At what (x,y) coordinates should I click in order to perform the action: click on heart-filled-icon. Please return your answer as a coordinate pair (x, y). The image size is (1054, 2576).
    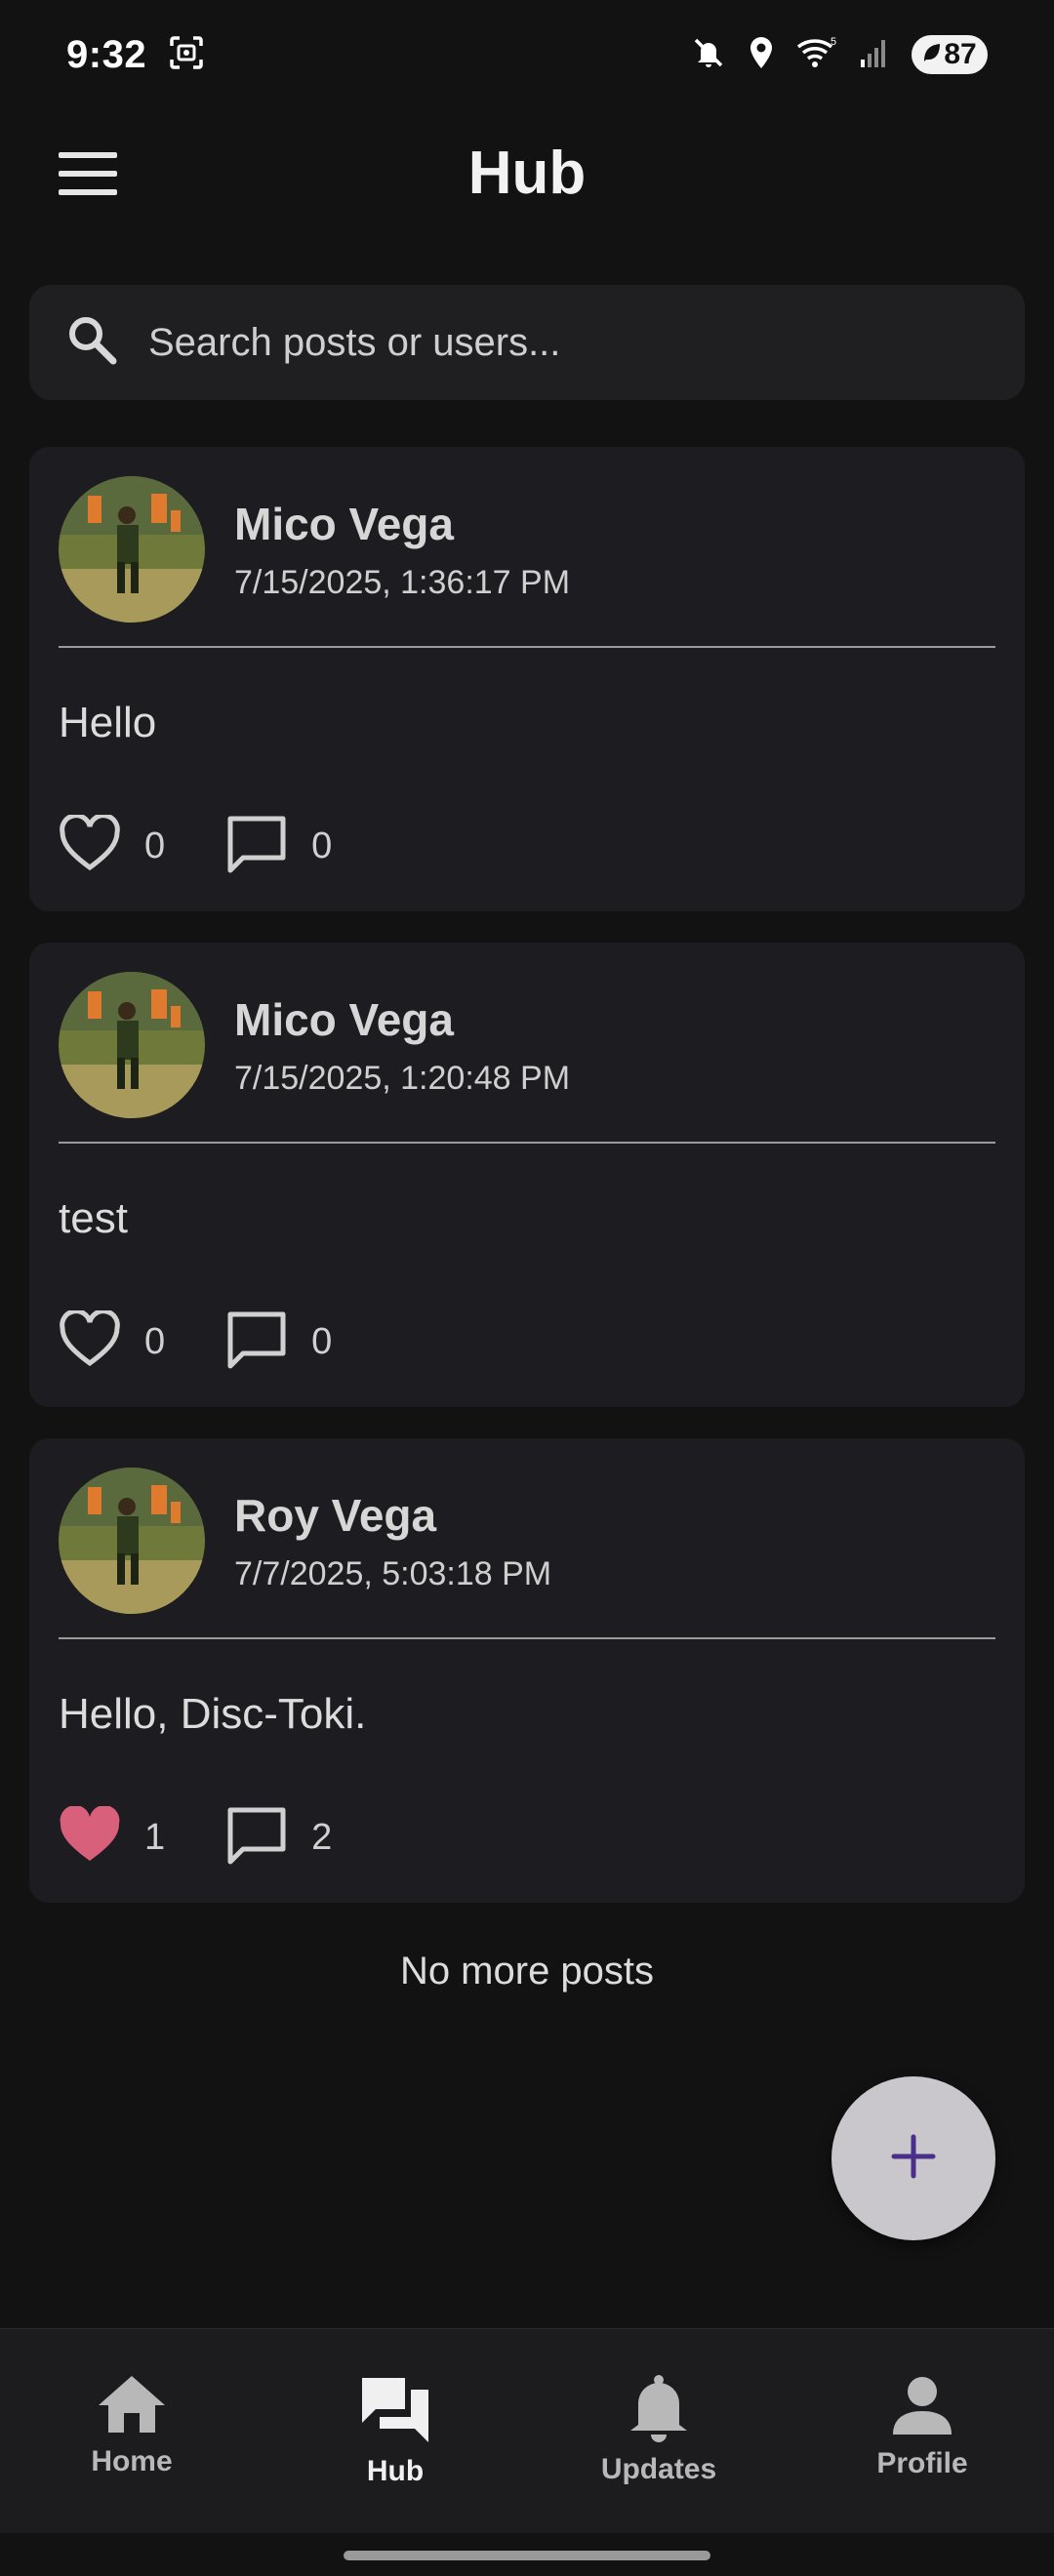
    Looking at the image, I should click on (90, 1837).